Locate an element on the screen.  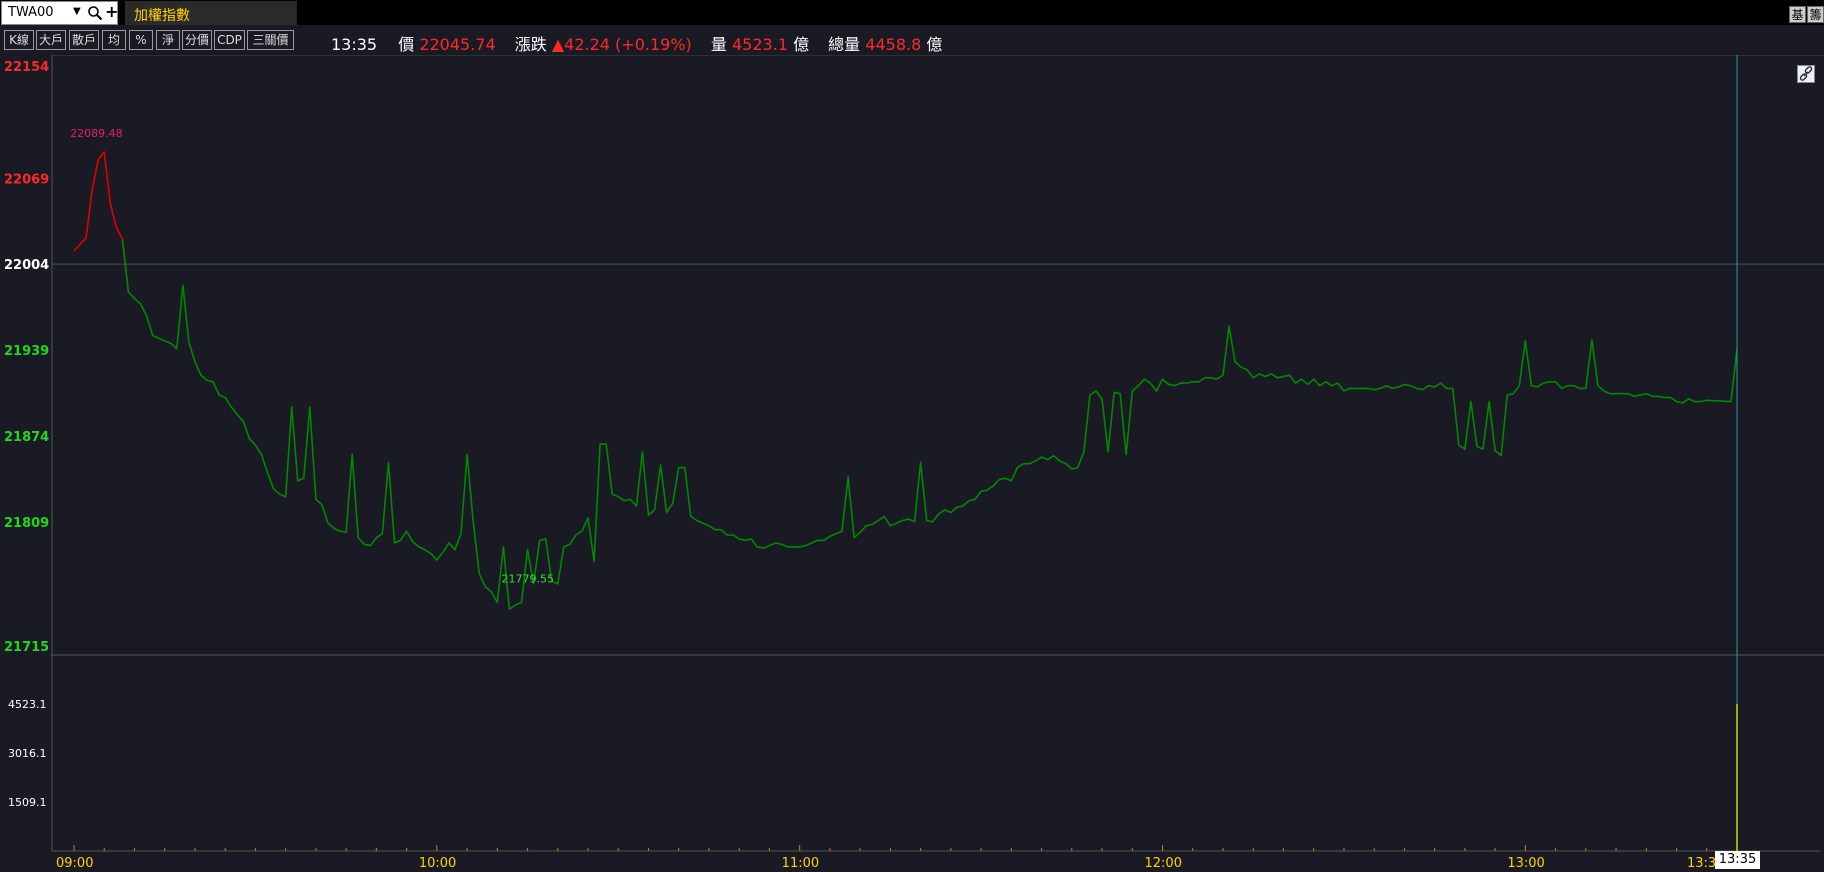
three-levels-button: 三關價 is located at coordinates (270, 40).